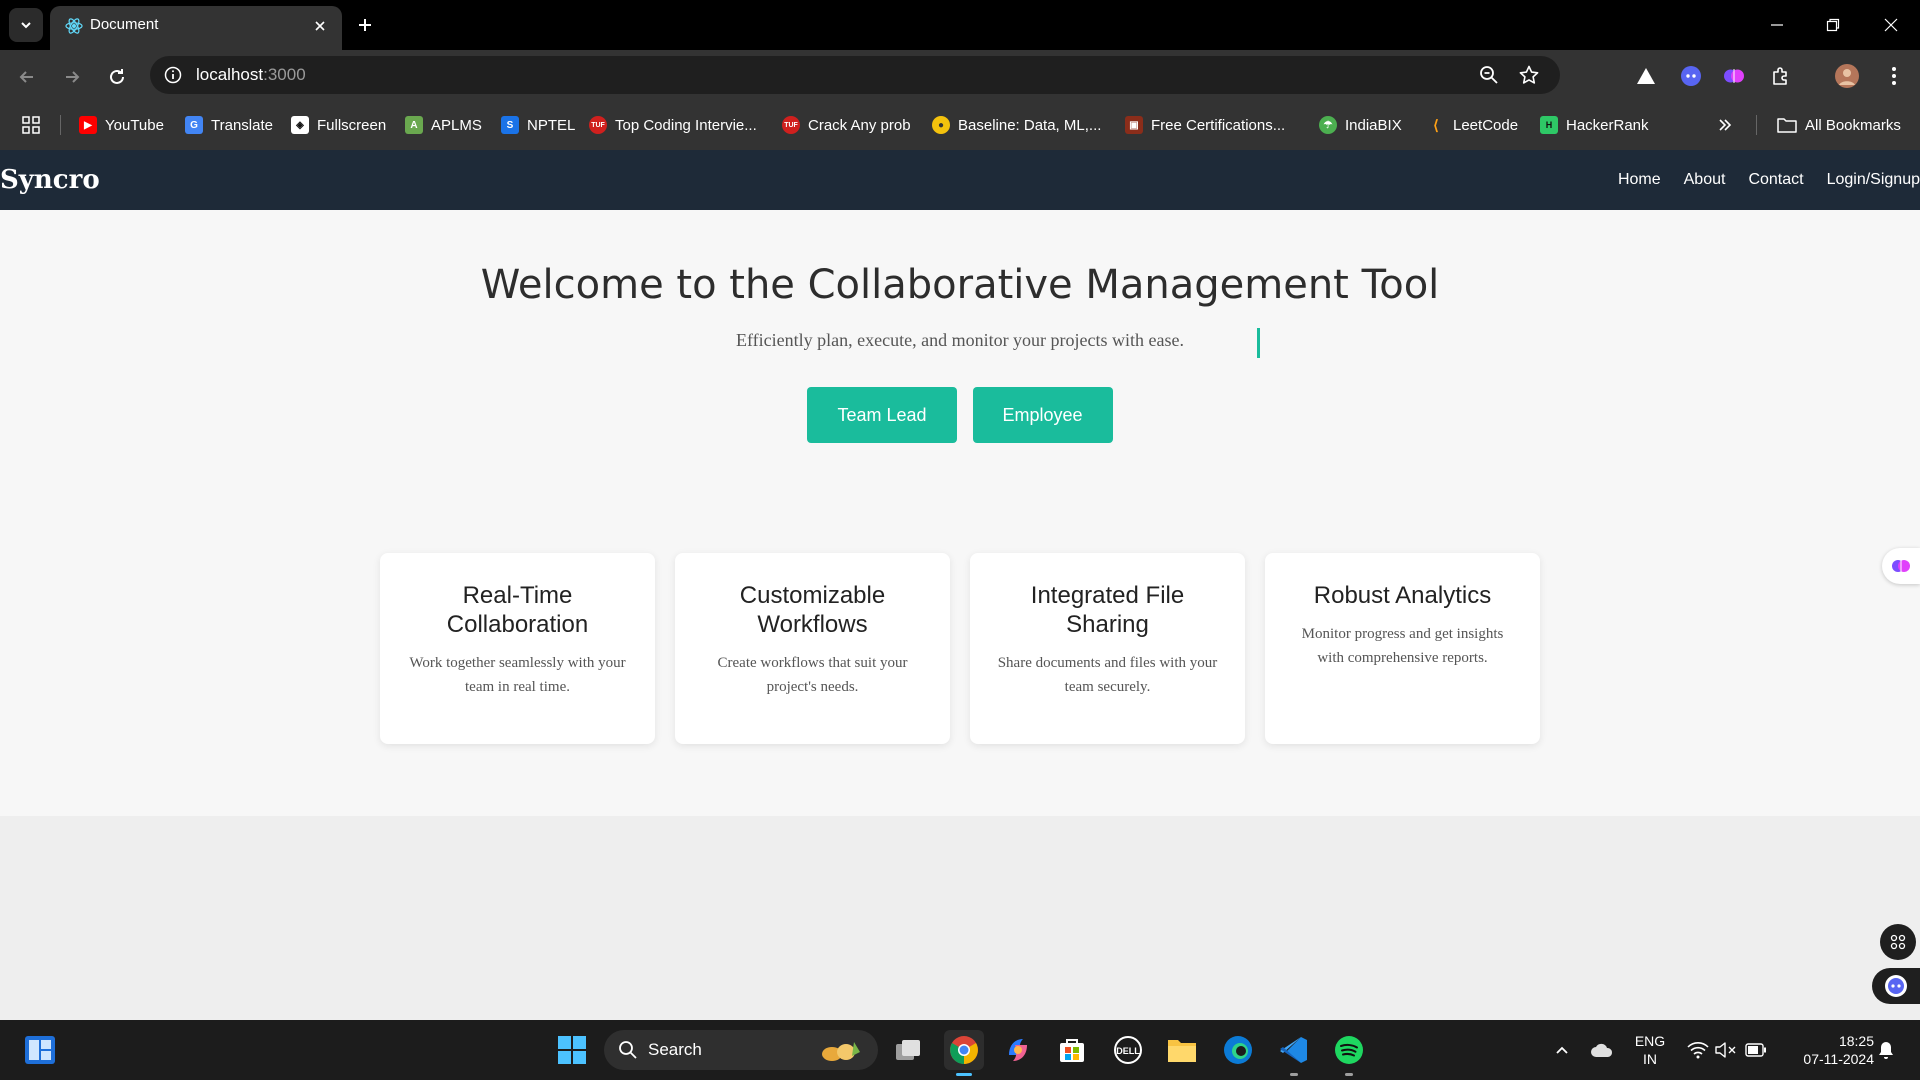 Image resolution: width=1920 pixels, height=1080 pixels. I want to click on bookmark-youtube: ▶ YouTube, so click(121, 125).